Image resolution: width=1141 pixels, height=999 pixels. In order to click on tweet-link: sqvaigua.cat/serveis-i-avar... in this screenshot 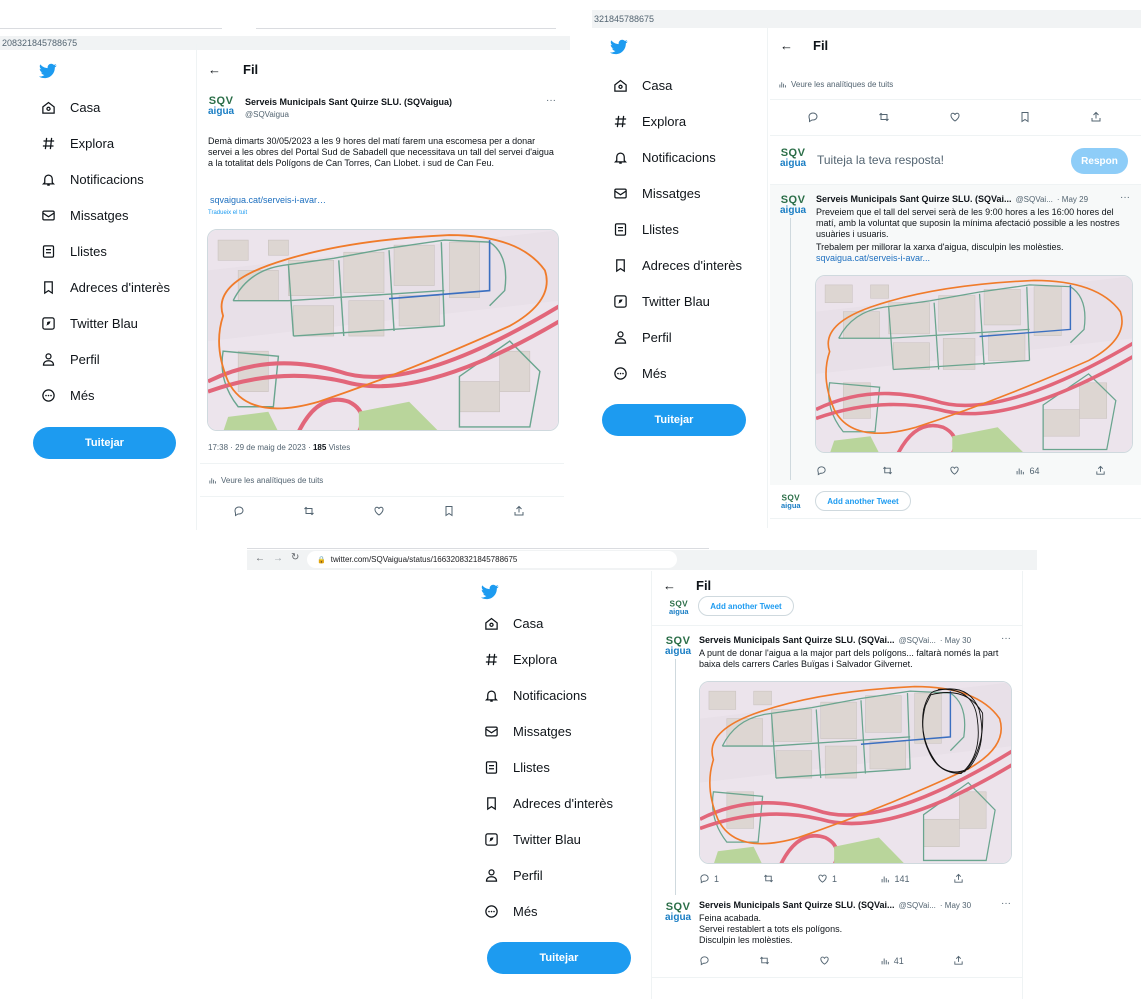, I will do `click(873, 258)`.